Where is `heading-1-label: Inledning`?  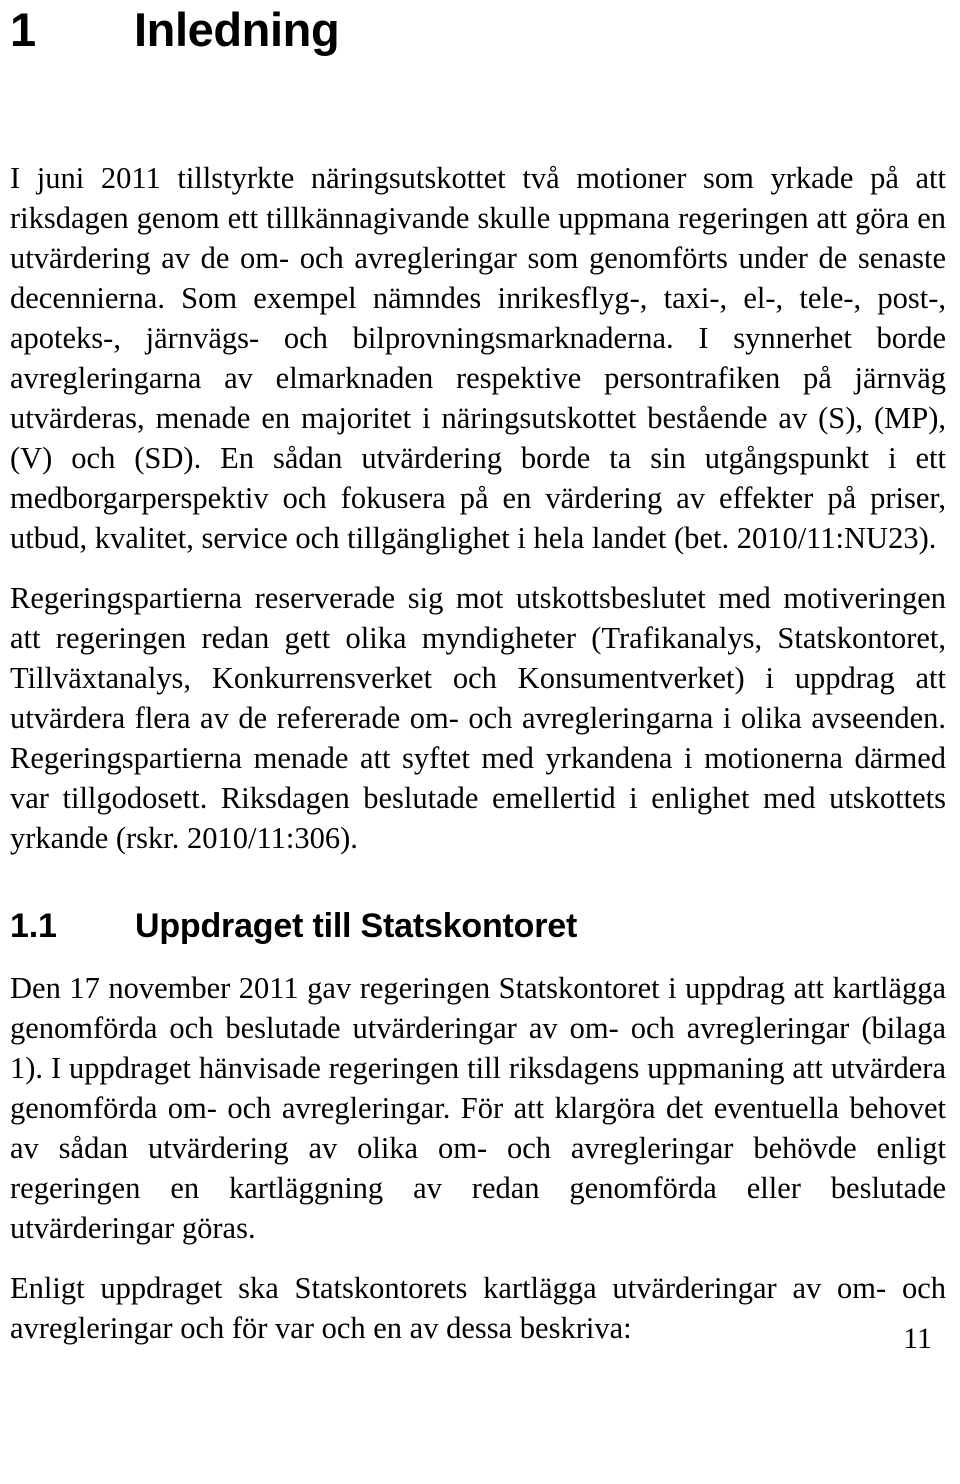
heading-1-label: Inledning is located at coordinates (237, 29).